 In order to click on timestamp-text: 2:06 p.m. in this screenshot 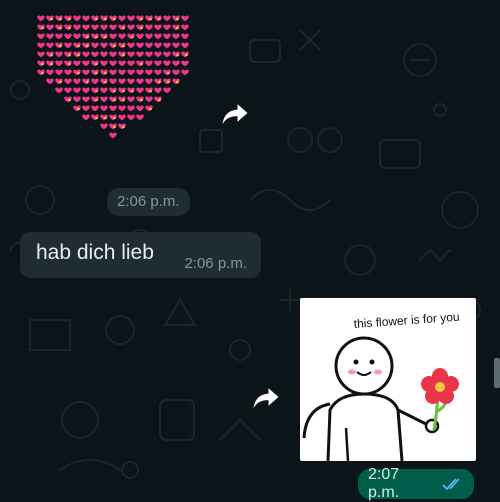, I will do `click(148, 201)`.